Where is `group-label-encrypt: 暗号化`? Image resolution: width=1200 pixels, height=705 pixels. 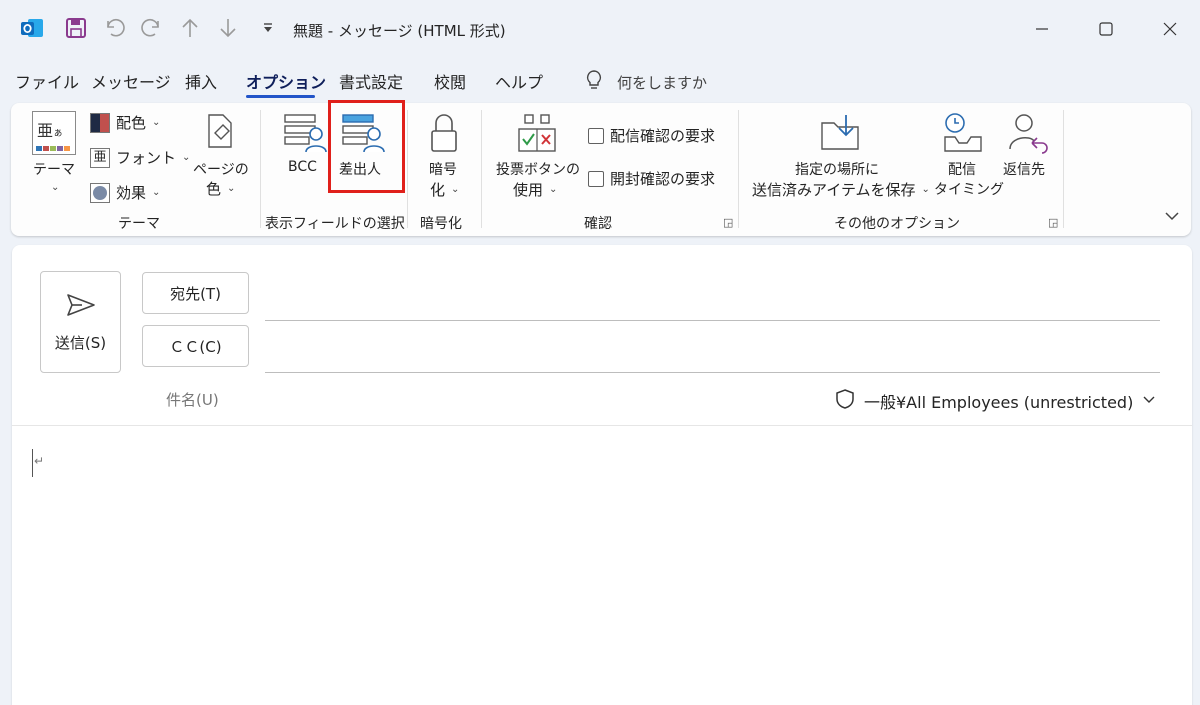 group-label-encrypt: 暗号化 is located at coordinates (441, 224).